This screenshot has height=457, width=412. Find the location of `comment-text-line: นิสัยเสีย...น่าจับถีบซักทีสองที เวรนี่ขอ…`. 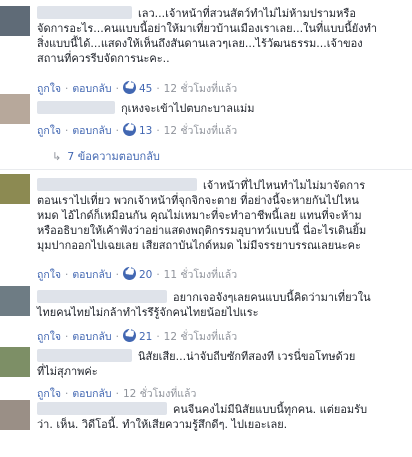

comment-text-line: นิสัยเสีย...น่าจับถีบซักทีสองที เวรนี่ขอ… is located at coordinates (247, 356).